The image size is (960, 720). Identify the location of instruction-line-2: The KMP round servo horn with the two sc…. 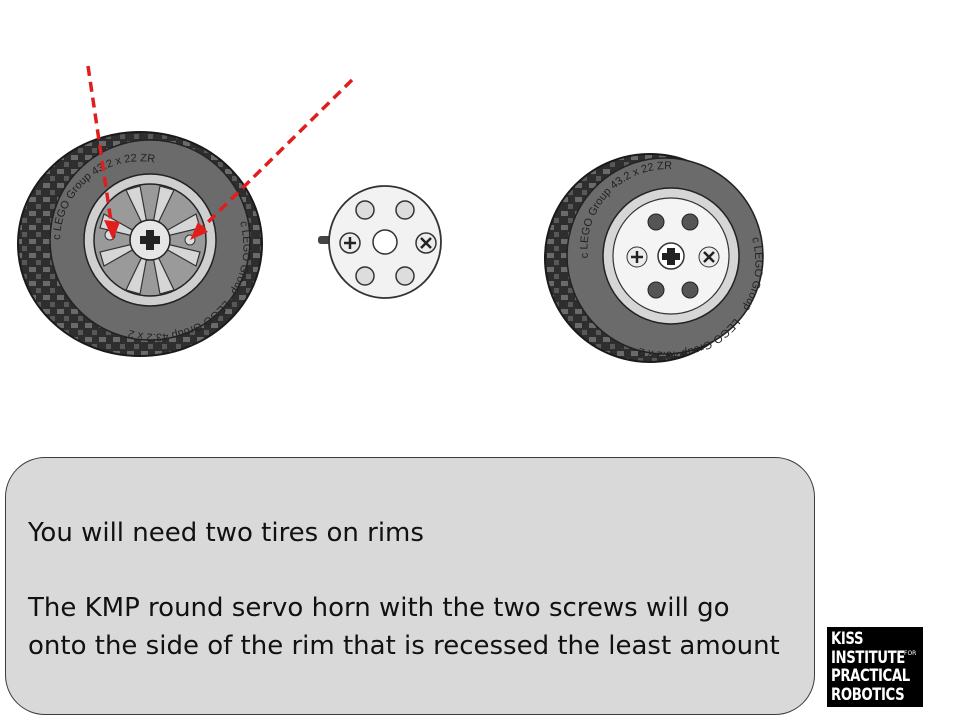
(404, 627).